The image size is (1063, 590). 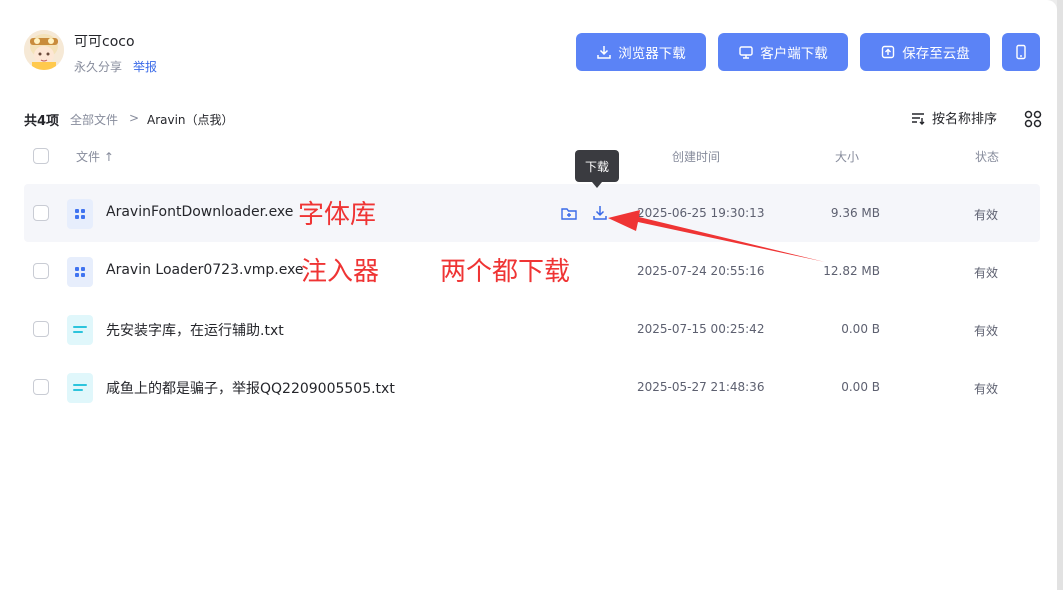 I want to click on phone-icon, so click(x=1021, y=52).